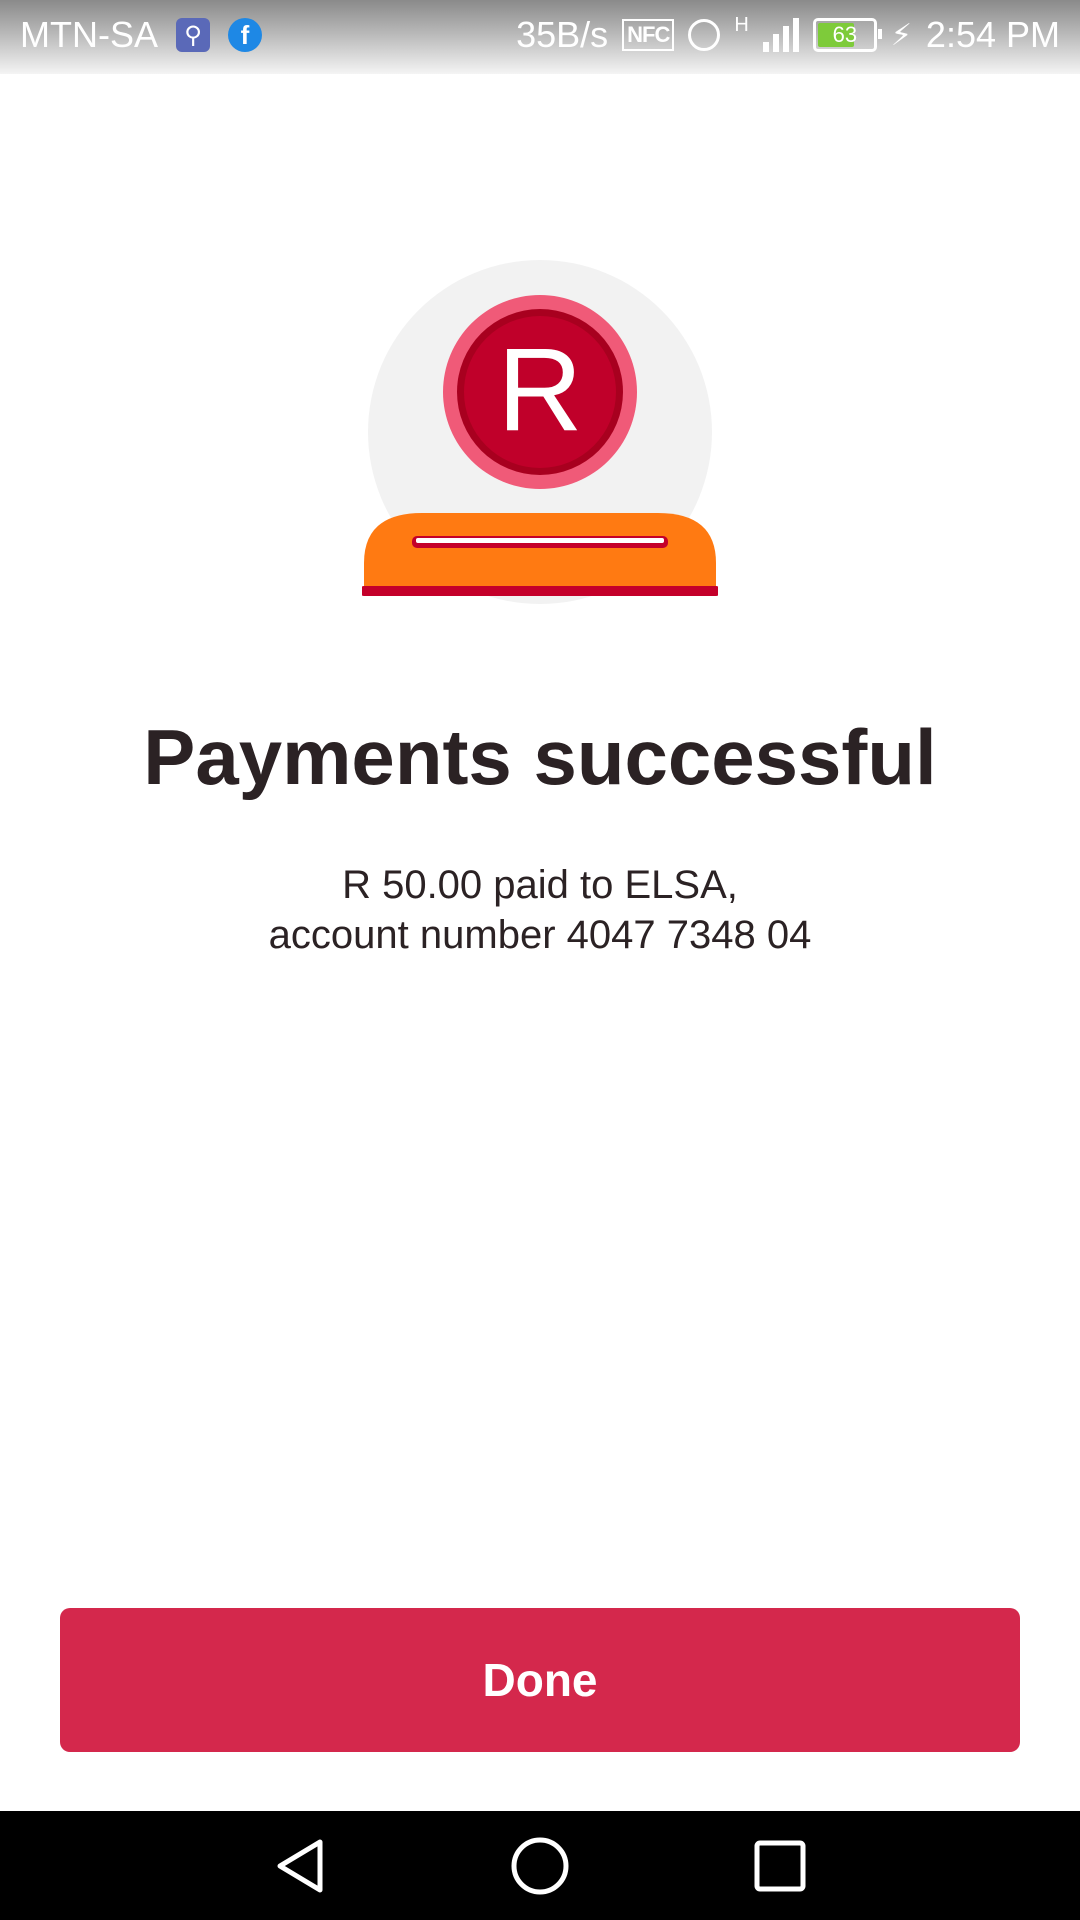 This screenshot has height=1920, width=1080. I want to click on network-type-label: H, so click(741, 25).